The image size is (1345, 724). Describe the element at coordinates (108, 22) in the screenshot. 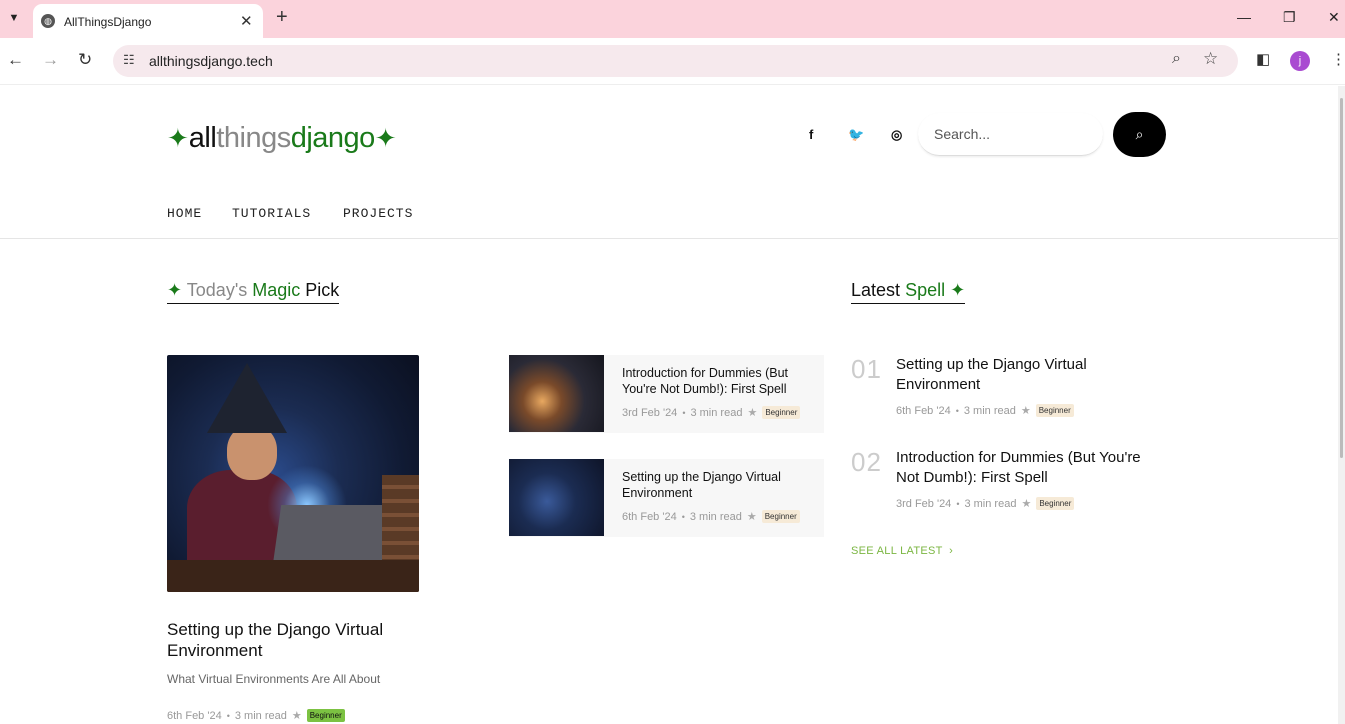

I see `tab-title: AllThingsDjango` at that location.